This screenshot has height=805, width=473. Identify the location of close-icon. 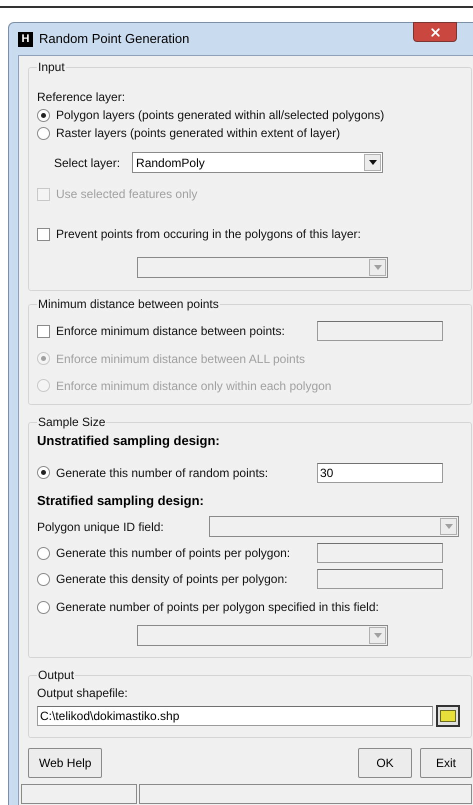
(435, 32).